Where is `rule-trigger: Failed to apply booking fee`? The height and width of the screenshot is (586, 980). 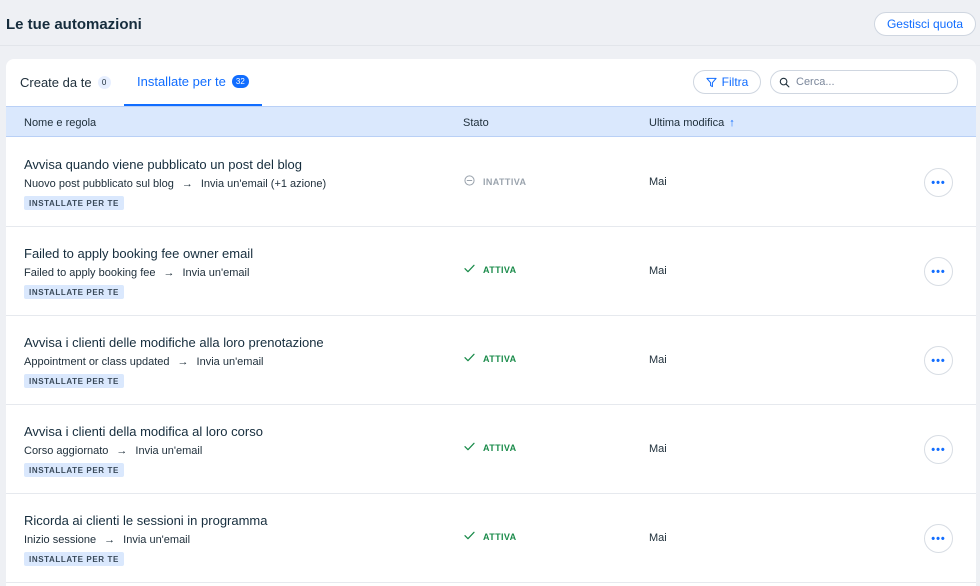 rule-trigger: Failed to apply booking fee is located at coordinates (90, 273).